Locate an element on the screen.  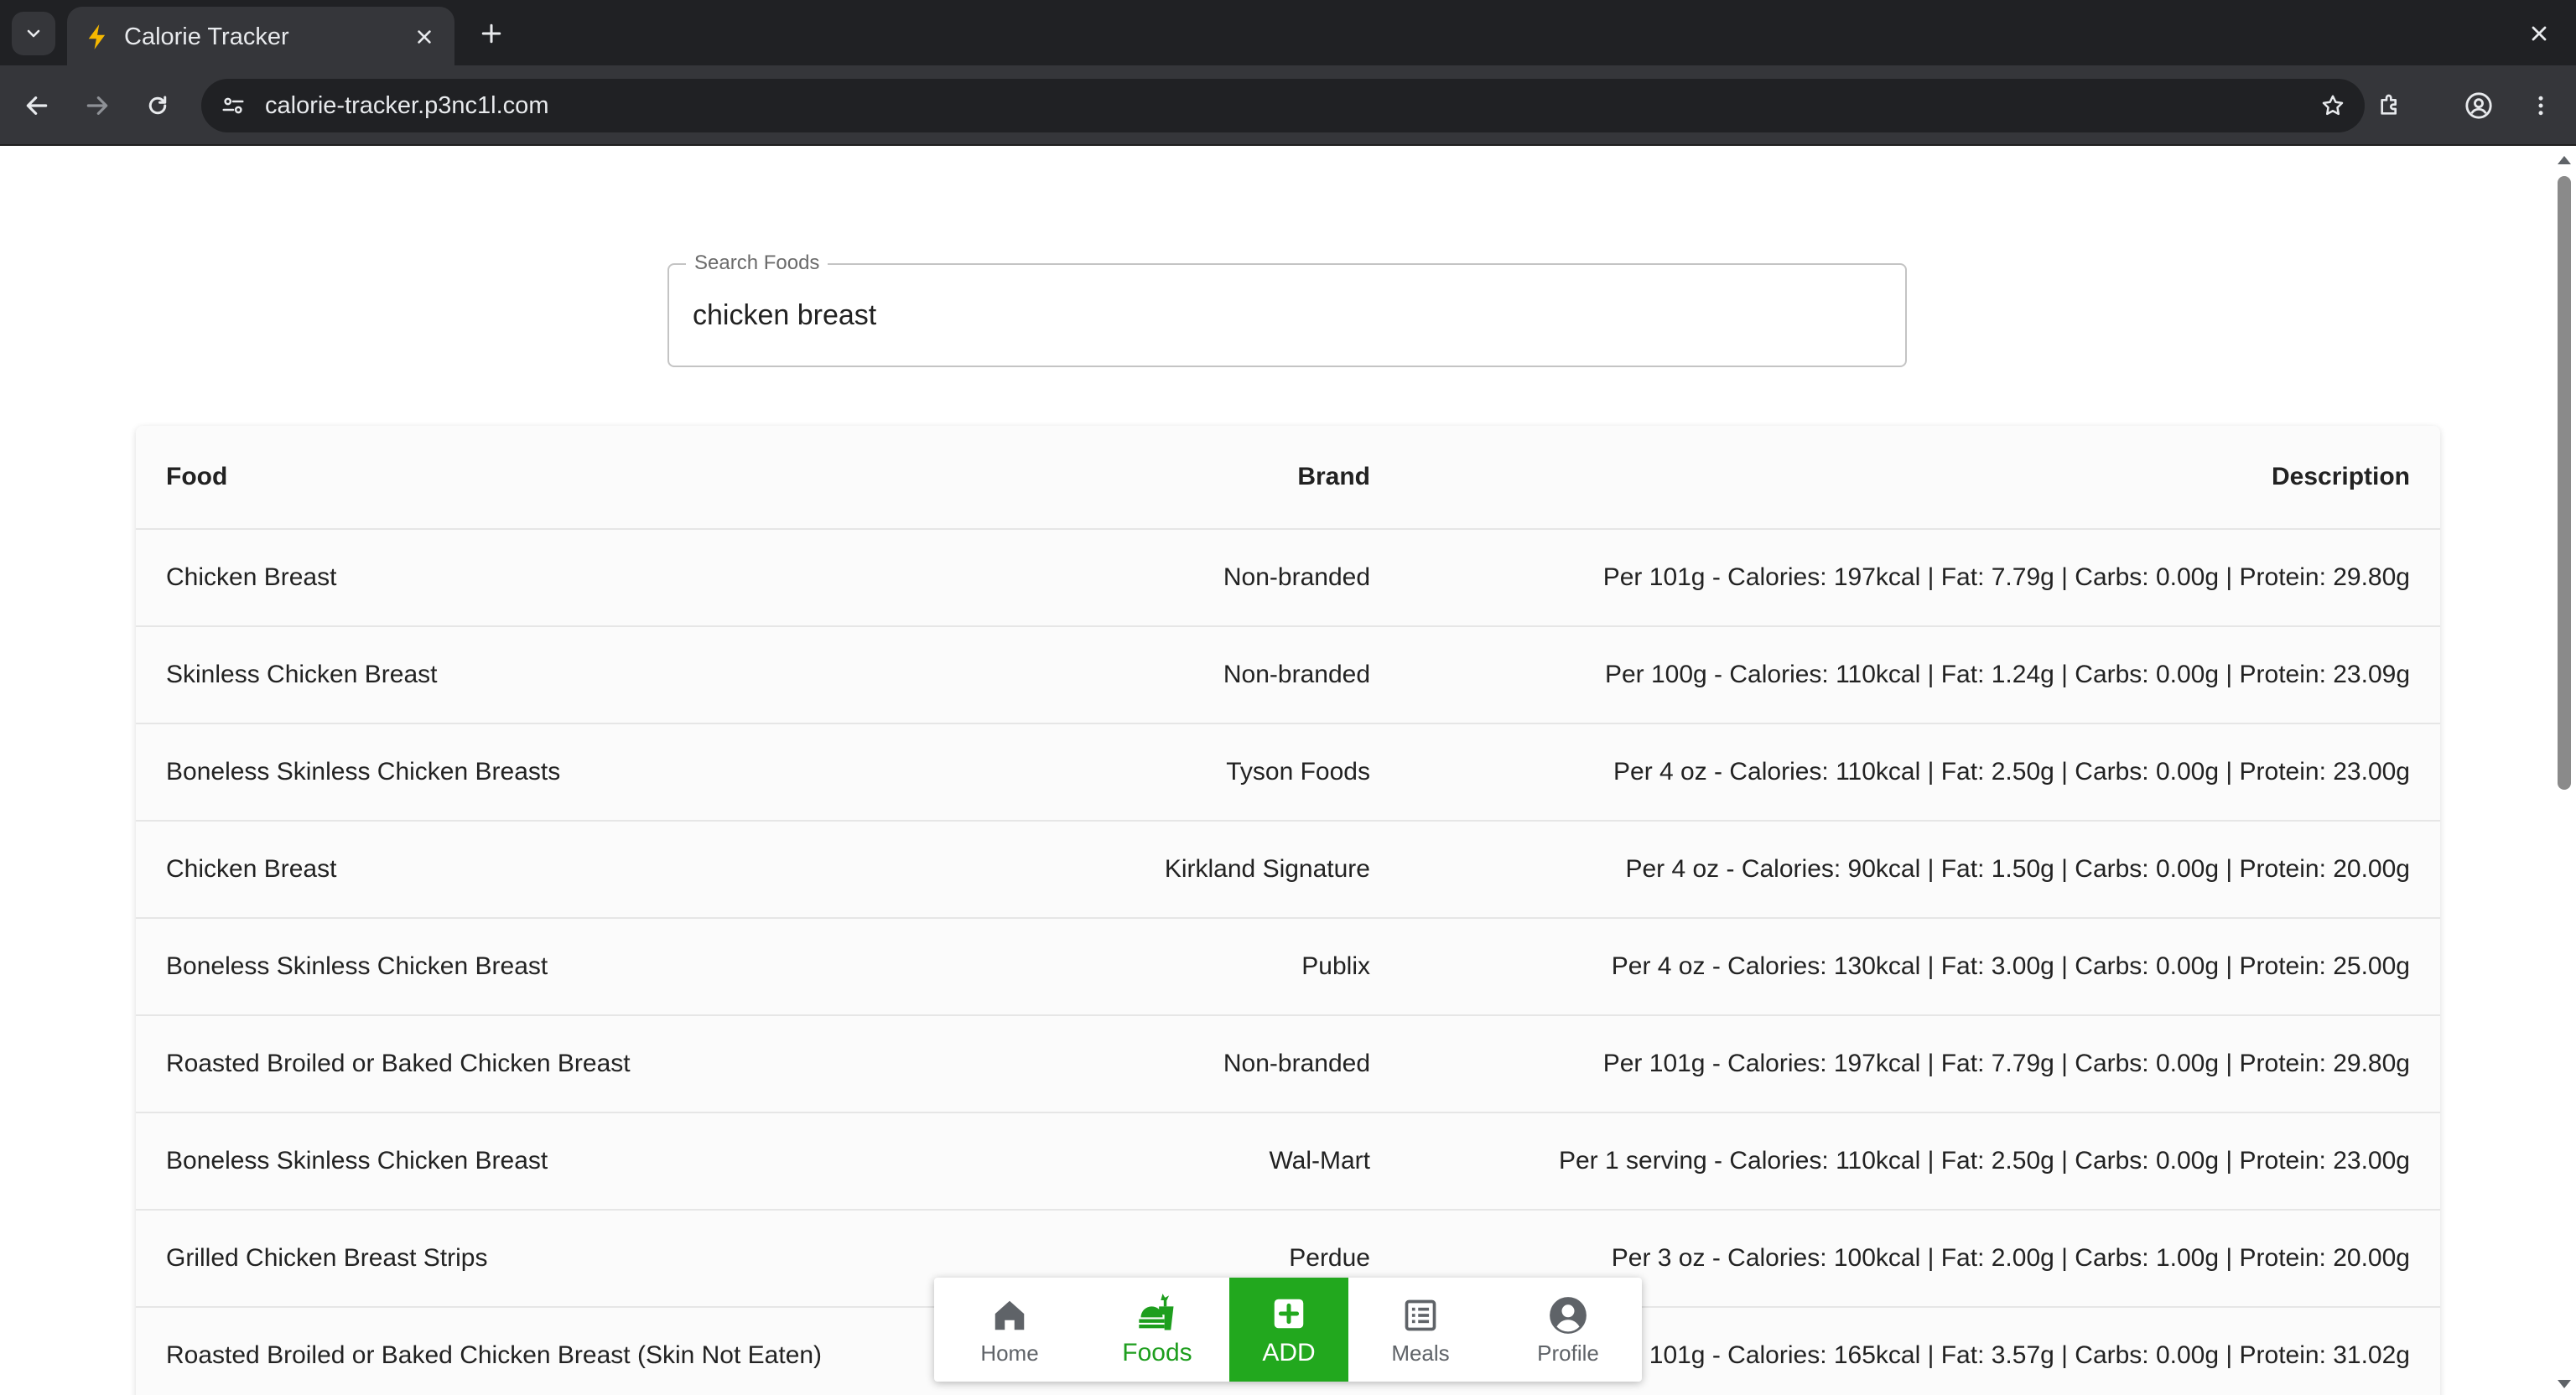
more-icon is located at coordinates (2540, 106).